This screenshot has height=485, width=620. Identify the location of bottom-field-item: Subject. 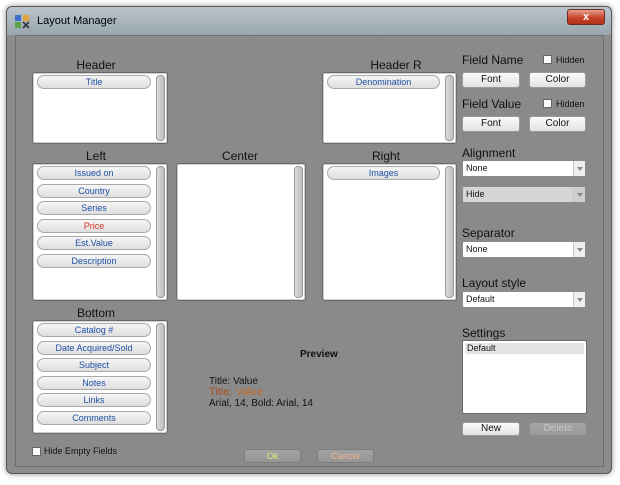
(94, 365).